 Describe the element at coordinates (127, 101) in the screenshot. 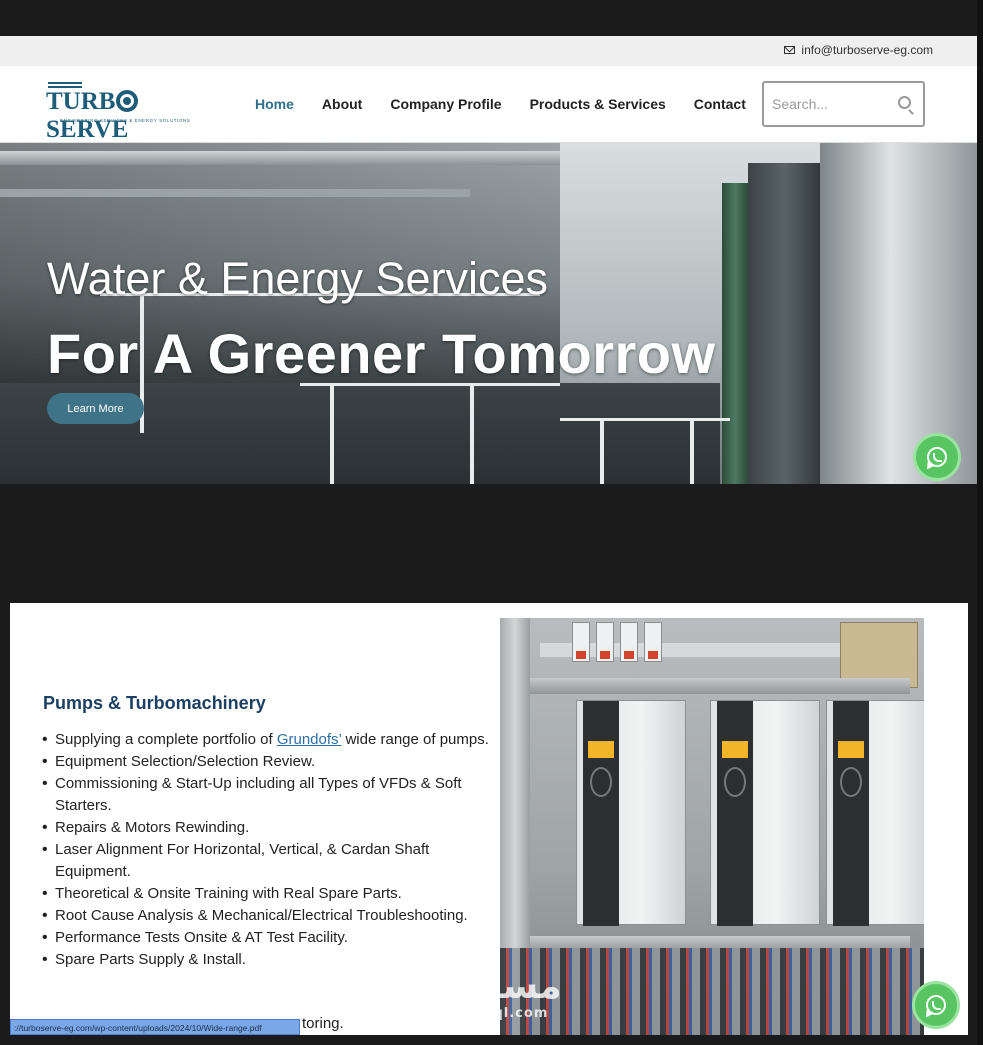

I see `logo-gear-icon` at that location.